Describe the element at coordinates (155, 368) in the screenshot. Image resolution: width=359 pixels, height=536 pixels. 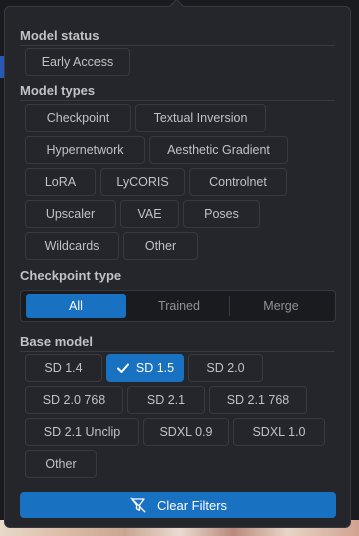
I see `chip-label: SD 1.5` at that location.